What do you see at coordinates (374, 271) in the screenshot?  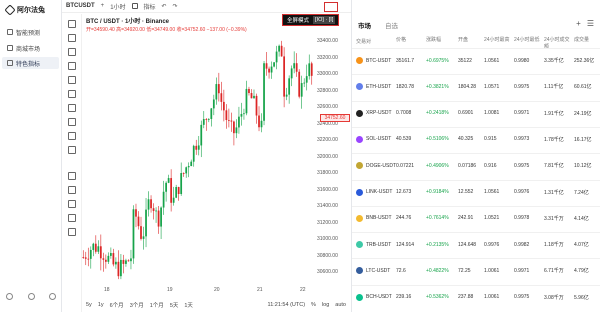 I see `pair-cell: LTC-USDT` at bounding box center [374, 271].